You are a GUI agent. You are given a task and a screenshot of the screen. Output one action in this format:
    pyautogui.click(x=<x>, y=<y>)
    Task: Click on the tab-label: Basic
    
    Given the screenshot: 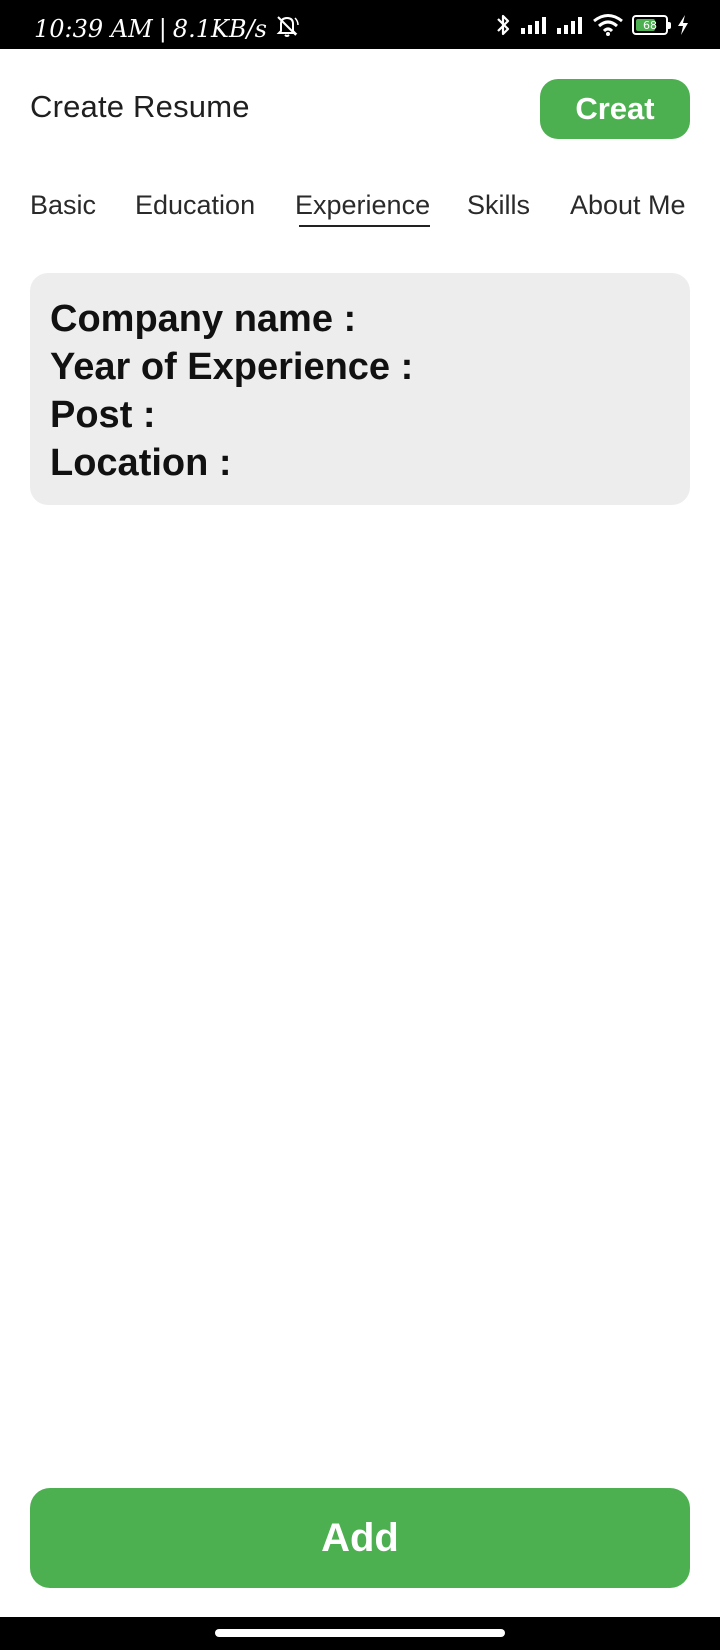 What is the action you would take?
    pyautogui.click(x=63, y=205)
    